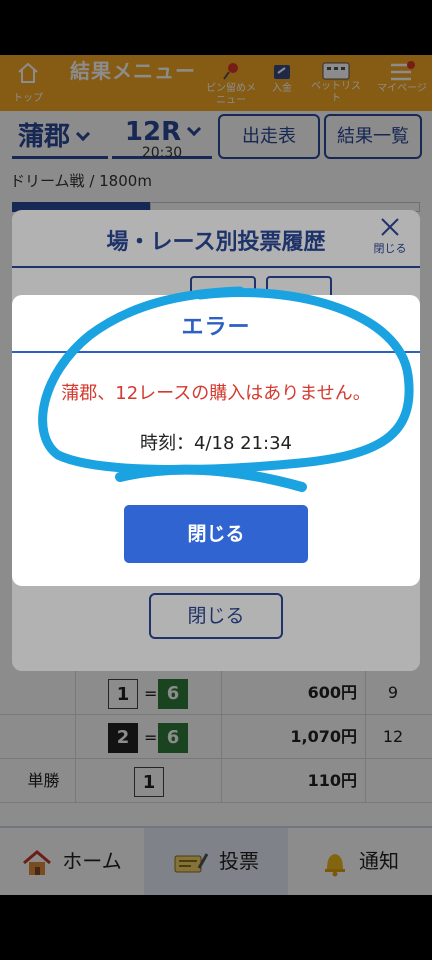 Image resolution: width=432 pixels, height=960 pixels. Describe the element at coordinates (216, 393) in the screenshot. I see `error-message: 蒲郡、12レースの購入はありません。` at that location.